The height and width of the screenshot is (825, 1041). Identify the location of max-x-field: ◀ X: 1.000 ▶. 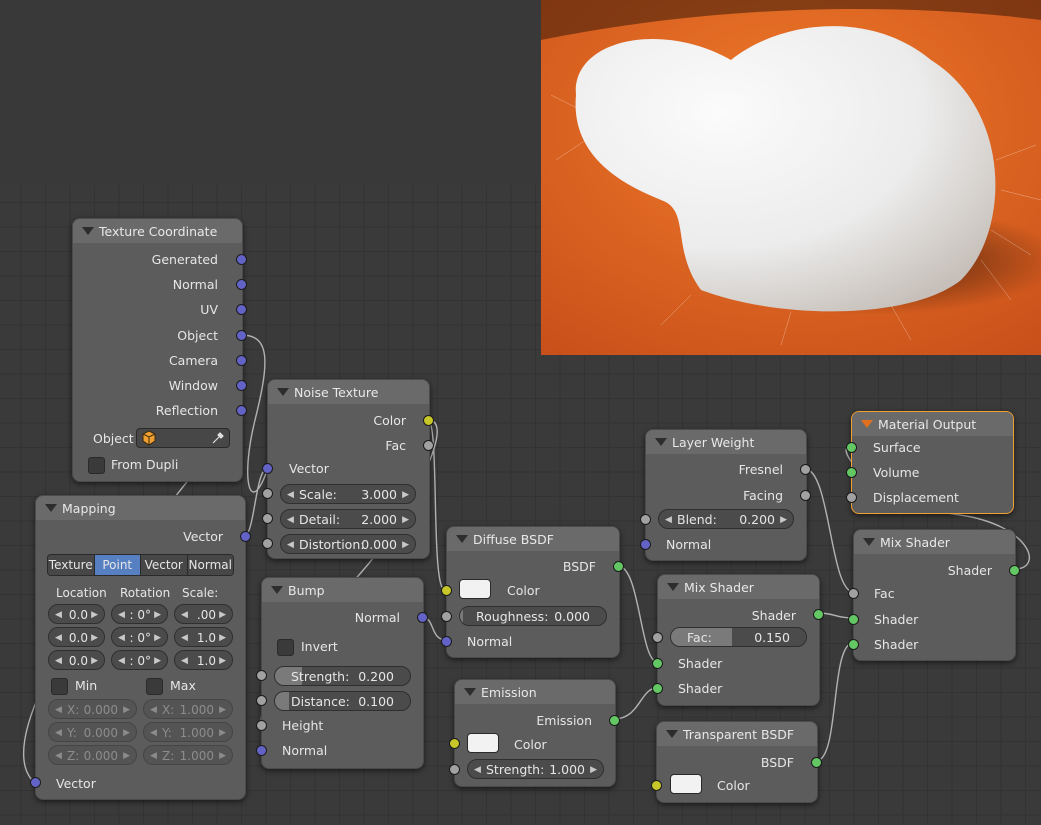
(188, 709).